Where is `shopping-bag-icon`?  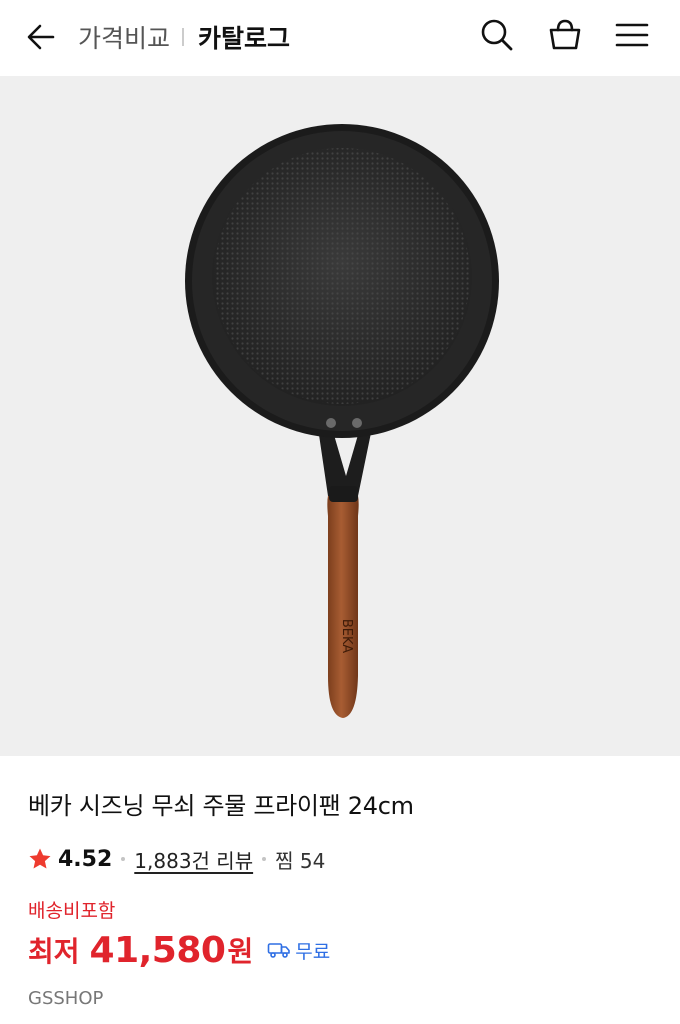
shopping-bag-icon is located at coordinates (565, 34).